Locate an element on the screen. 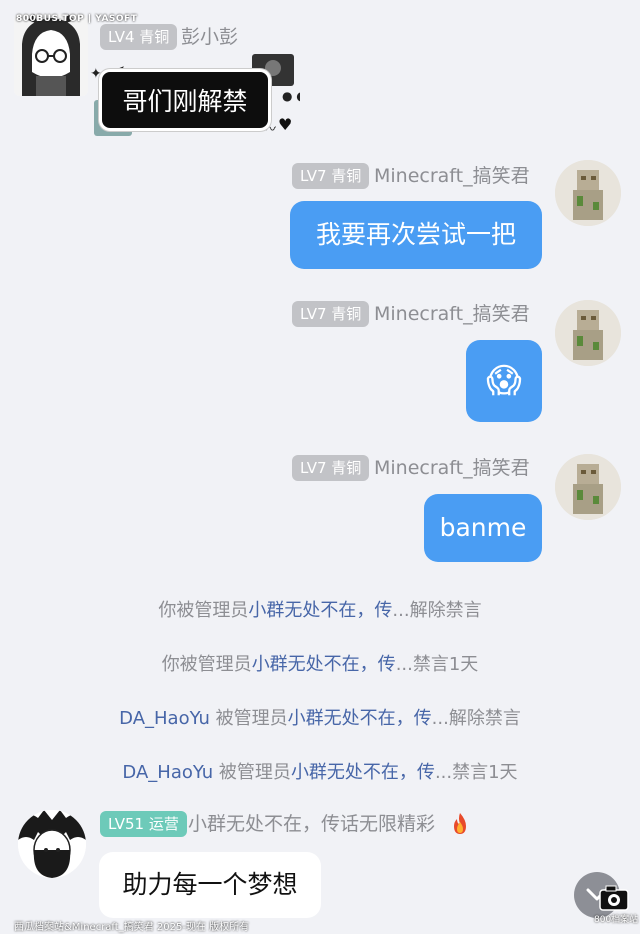 The width and height of the screenshot is (640, 934). system-notice: DA_HaoYu 被管理员小群无处不在，传...禁言1天 is located at coordinates (320, 773).